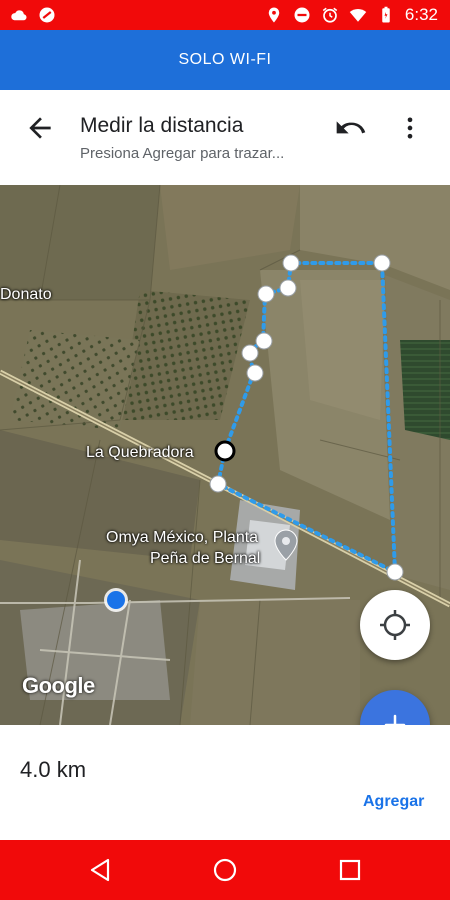  Describe the element at coordinates (19, 15) in the screenshot. I see `cloud-icon` at that location.